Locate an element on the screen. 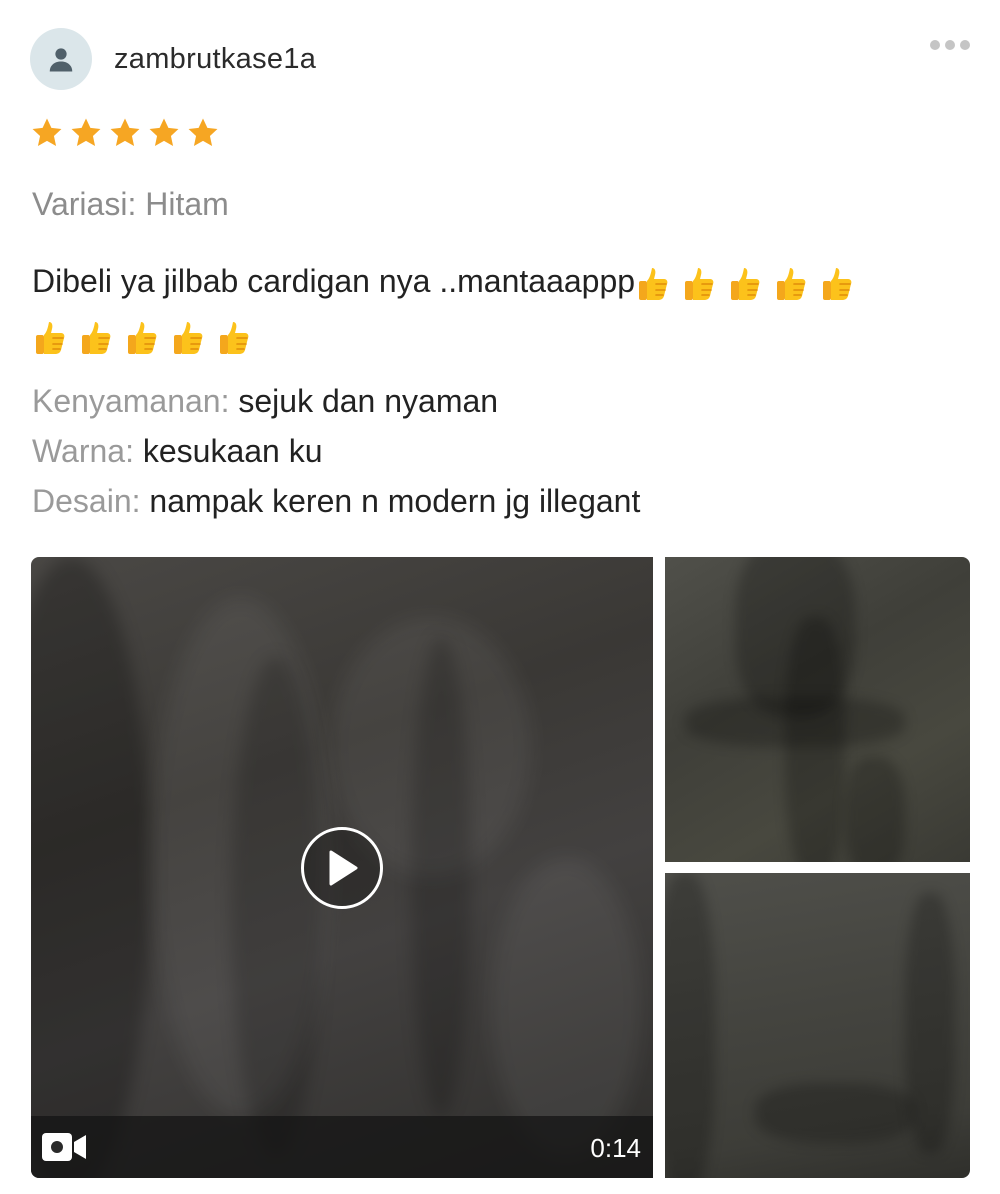 This screenshot has height=1194, width=1000. username: zambrutkase1a is located at coordinates (215, 59).